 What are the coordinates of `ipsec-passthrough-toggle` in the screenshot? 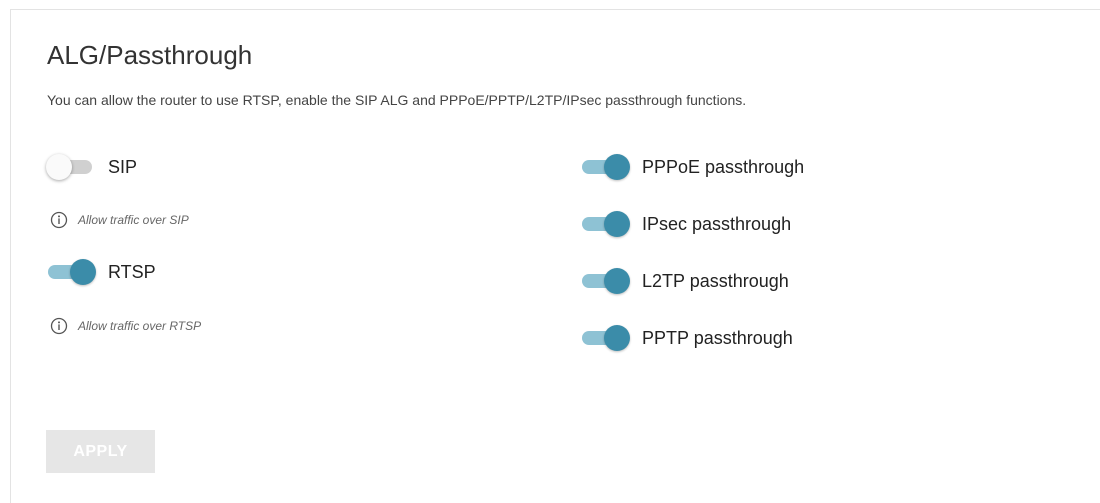 It's located at (606, 224).